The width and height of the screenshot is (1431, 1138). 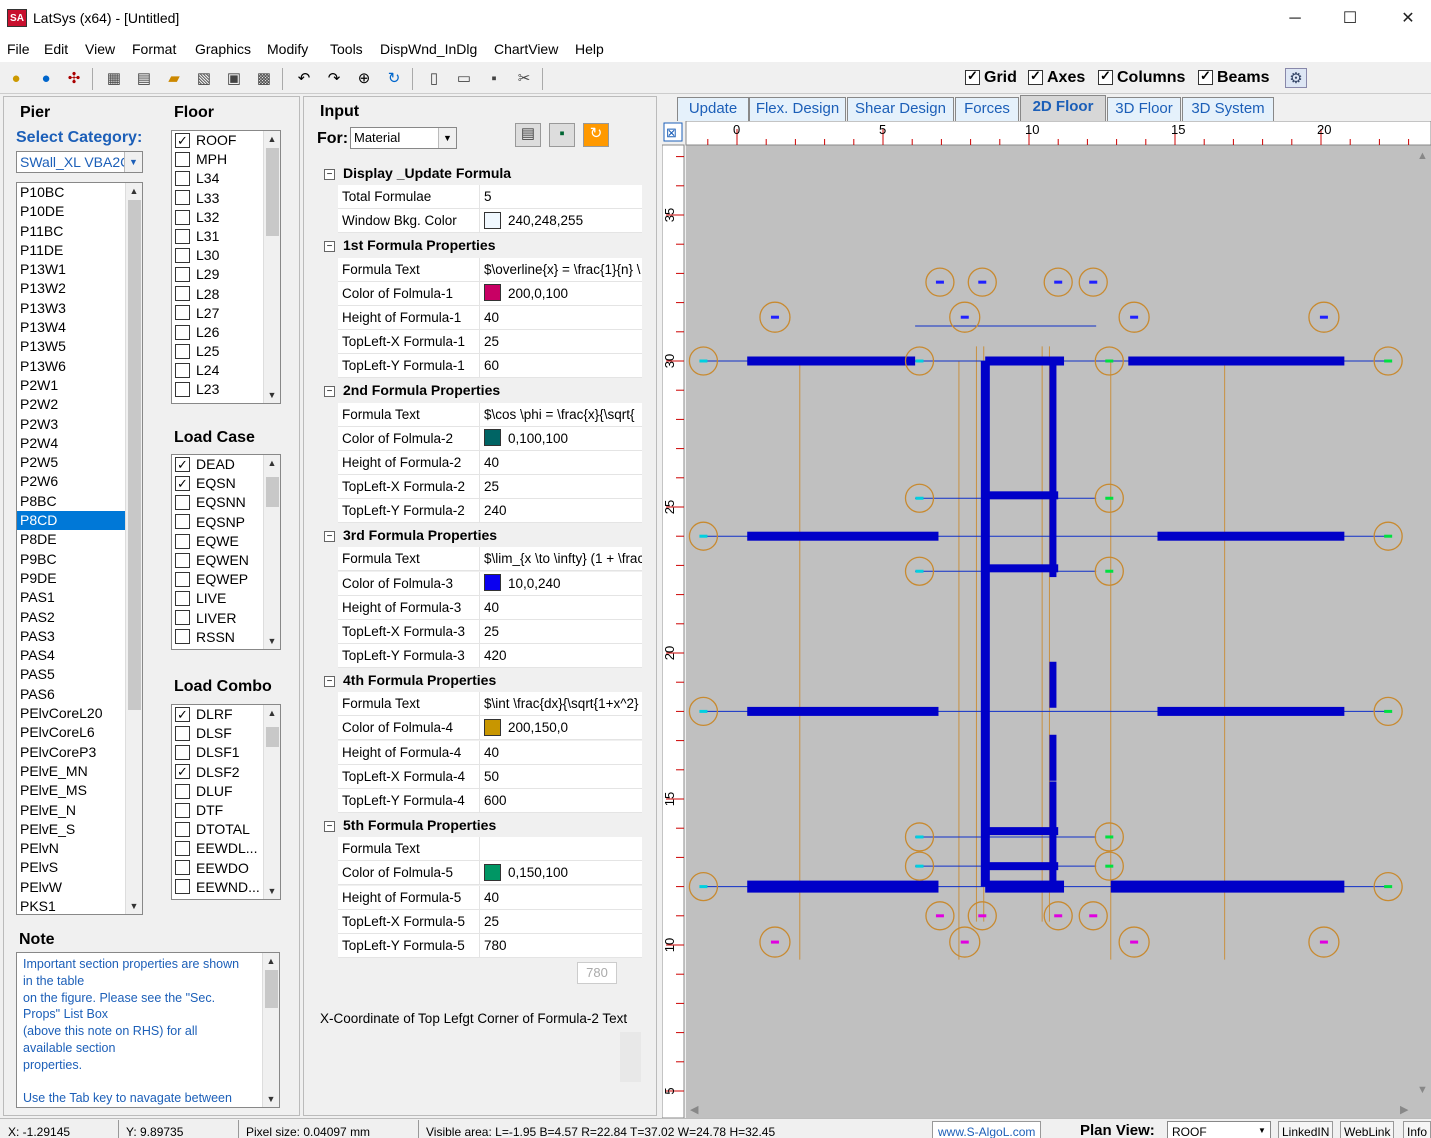 What do you see at coordinates (563, 221) in the screenshot?
I see `property-value: 240,248,255` at bounding box center [563, 221].